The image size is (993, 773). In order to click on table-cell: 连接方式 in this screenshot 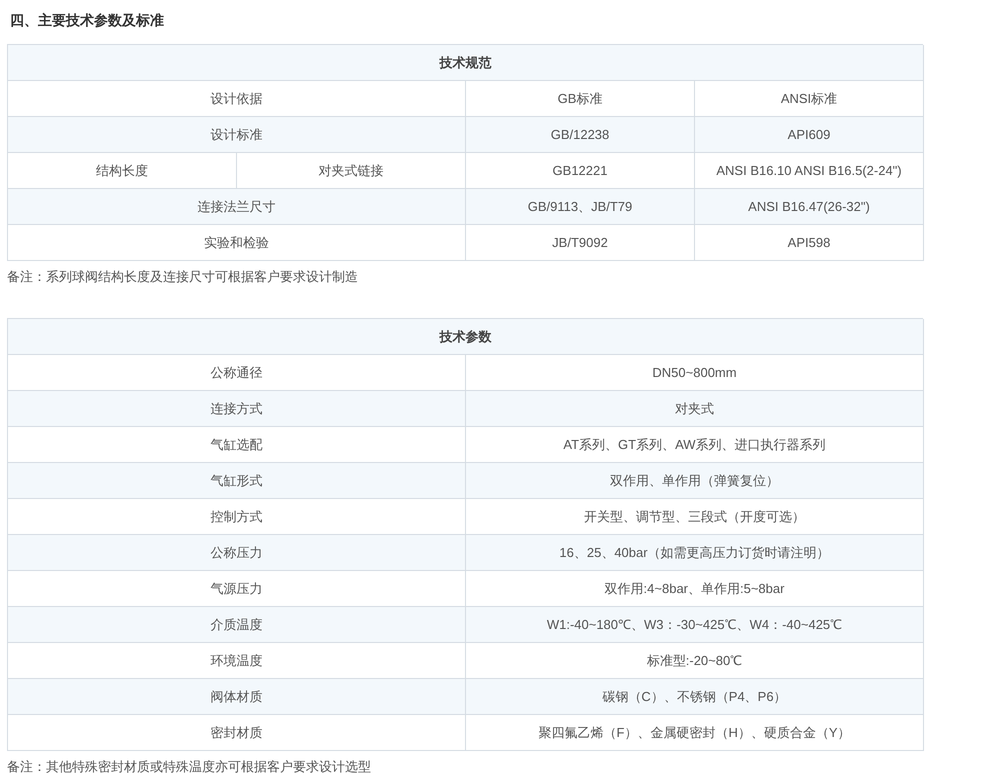, I will do `click(237, 409)`.